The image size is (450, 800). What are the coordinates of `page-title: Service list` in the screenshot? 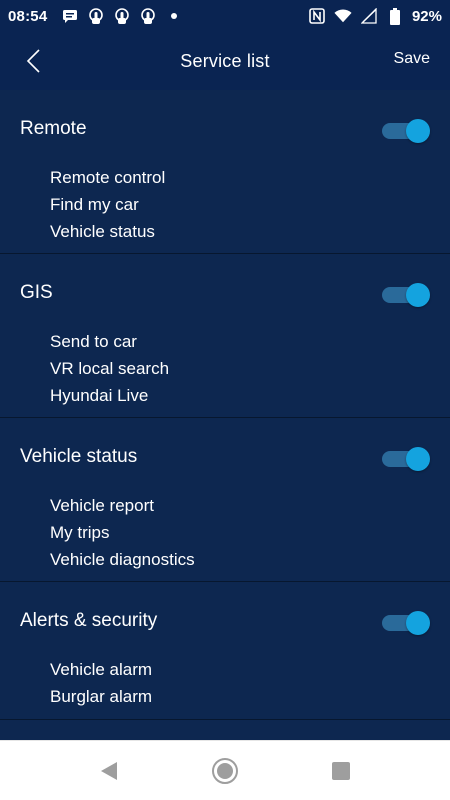 It's located at (225, 60).